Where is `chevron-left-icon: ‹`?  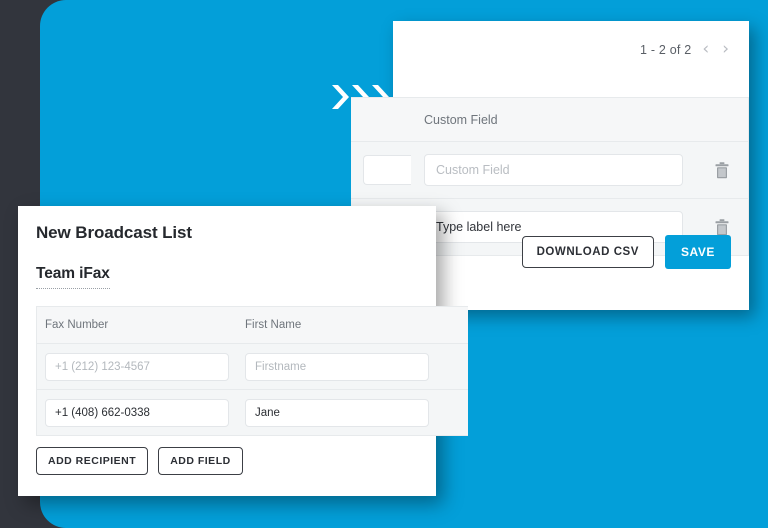 chevron-left-icon: ‹ is located at coordinates (705, 49).